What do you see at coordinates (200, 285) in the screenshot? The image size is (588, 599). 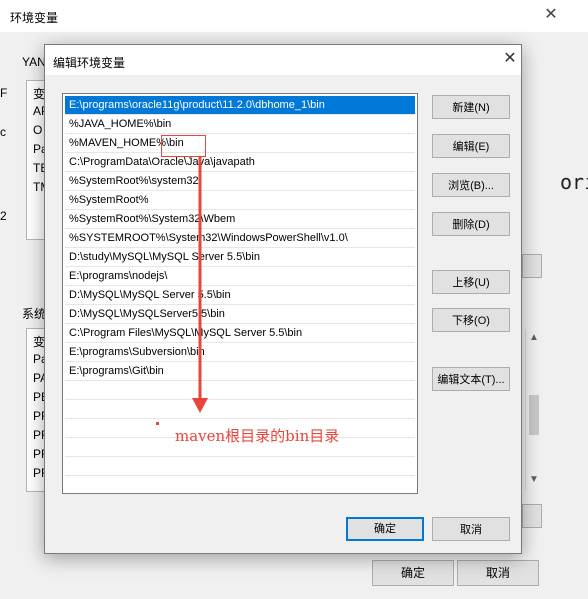 I see `annotation-arrow-icon` at bounding box center [200, 285].